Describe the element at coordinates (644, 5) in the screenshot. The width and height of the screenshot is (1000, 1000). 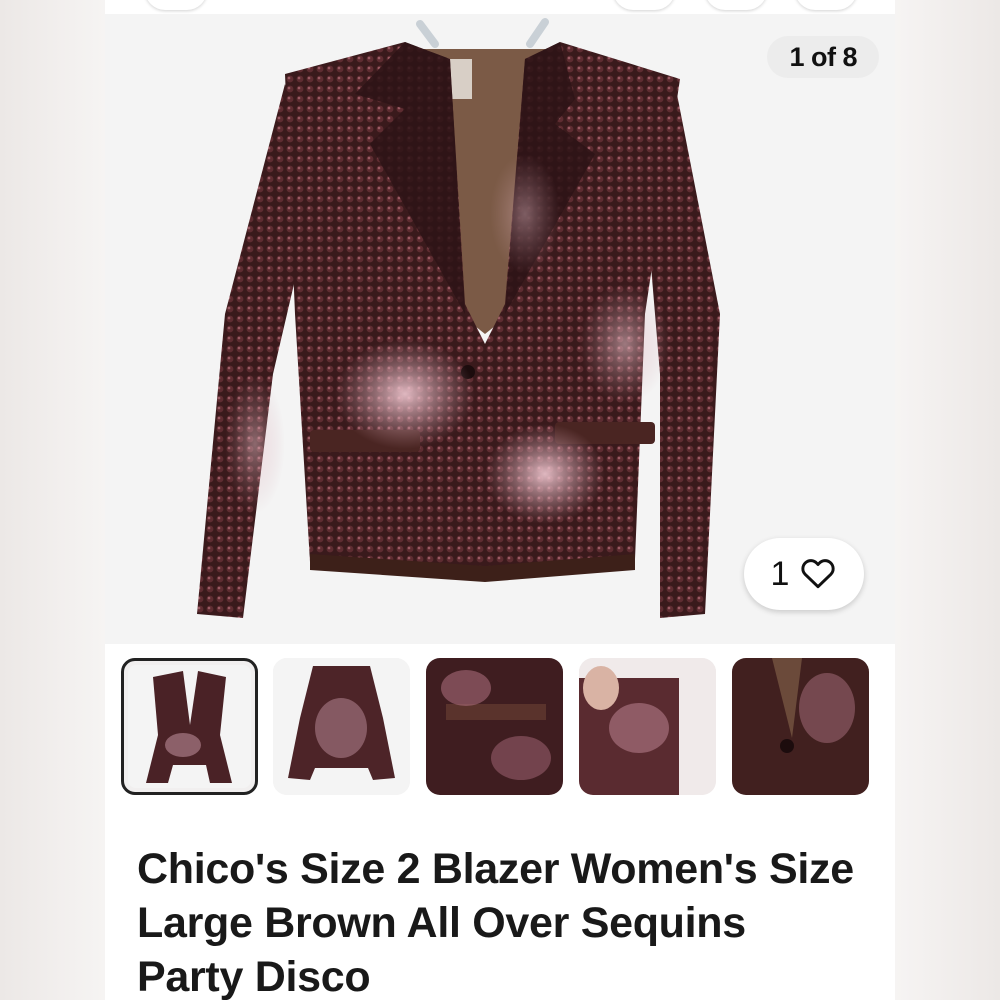
I see `share-button` at that location.